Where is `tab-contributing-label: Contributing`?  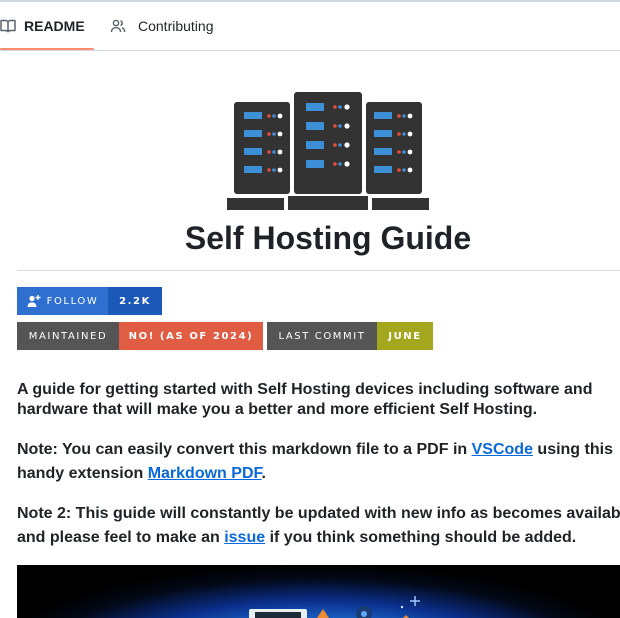 tab-contributing-label: Contributing is located at coordinates (176, 26).